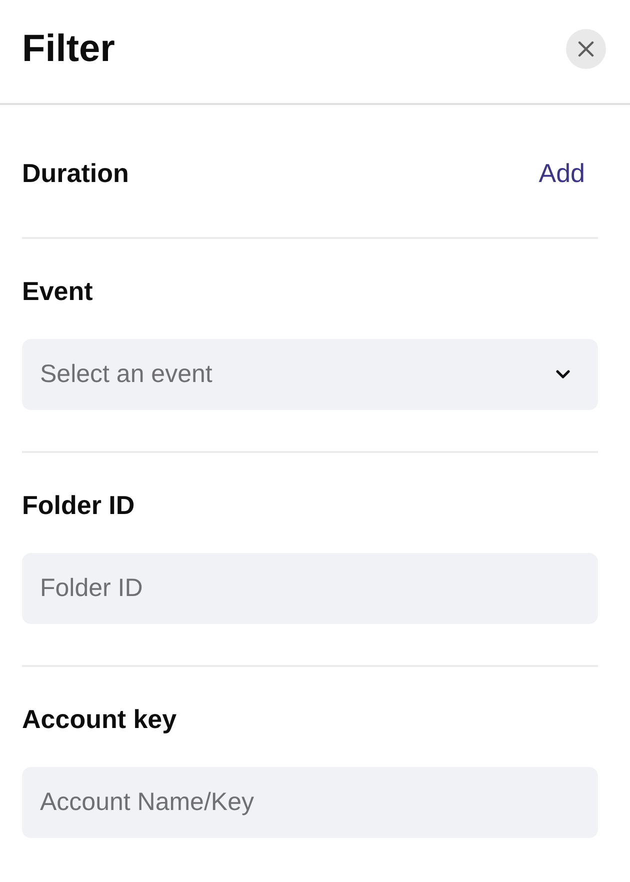 The image size is (630, 882). I want to click on close-button, so click(586, 48).